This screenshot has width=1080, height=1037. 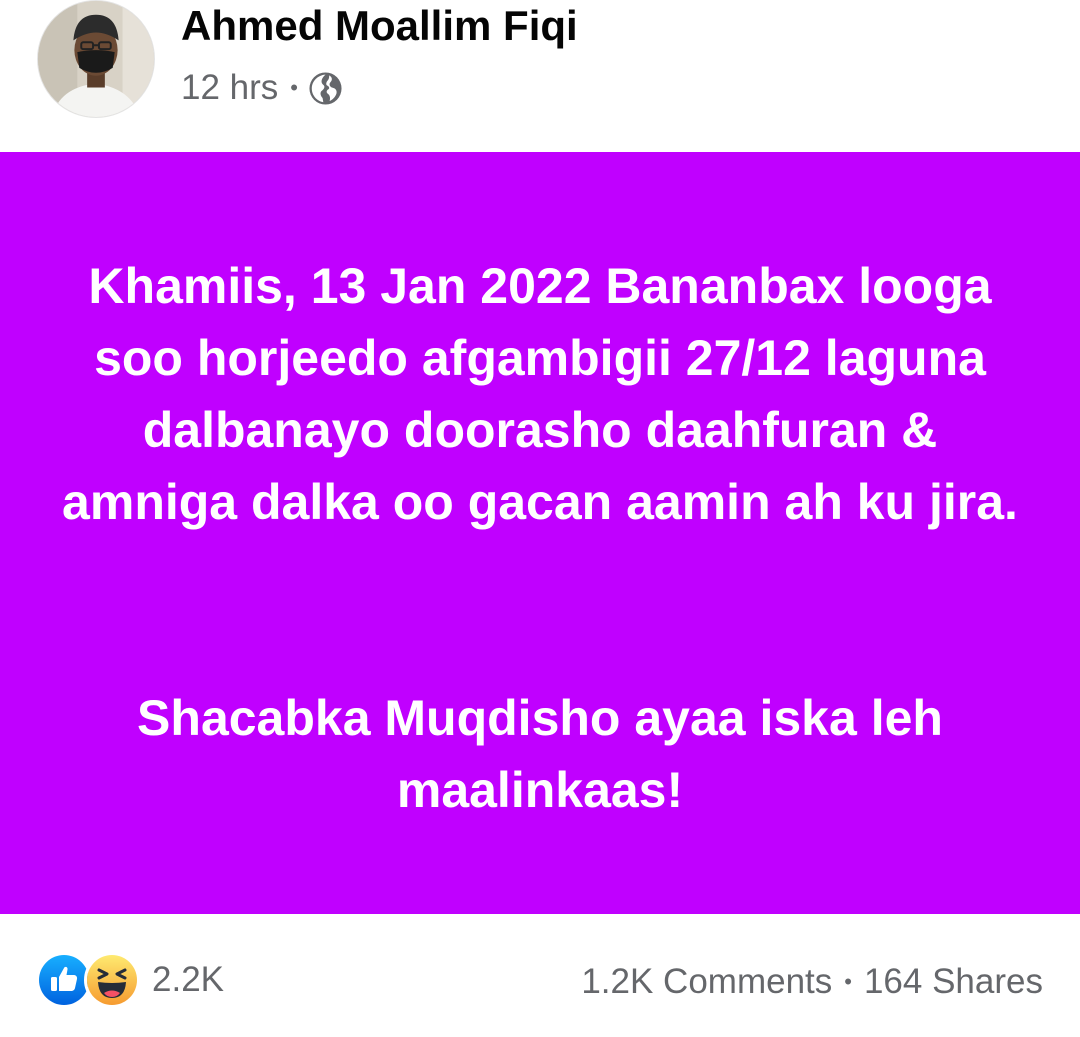 I want to click on reactions-summary: 2.2K, so click(x=130, y=980).